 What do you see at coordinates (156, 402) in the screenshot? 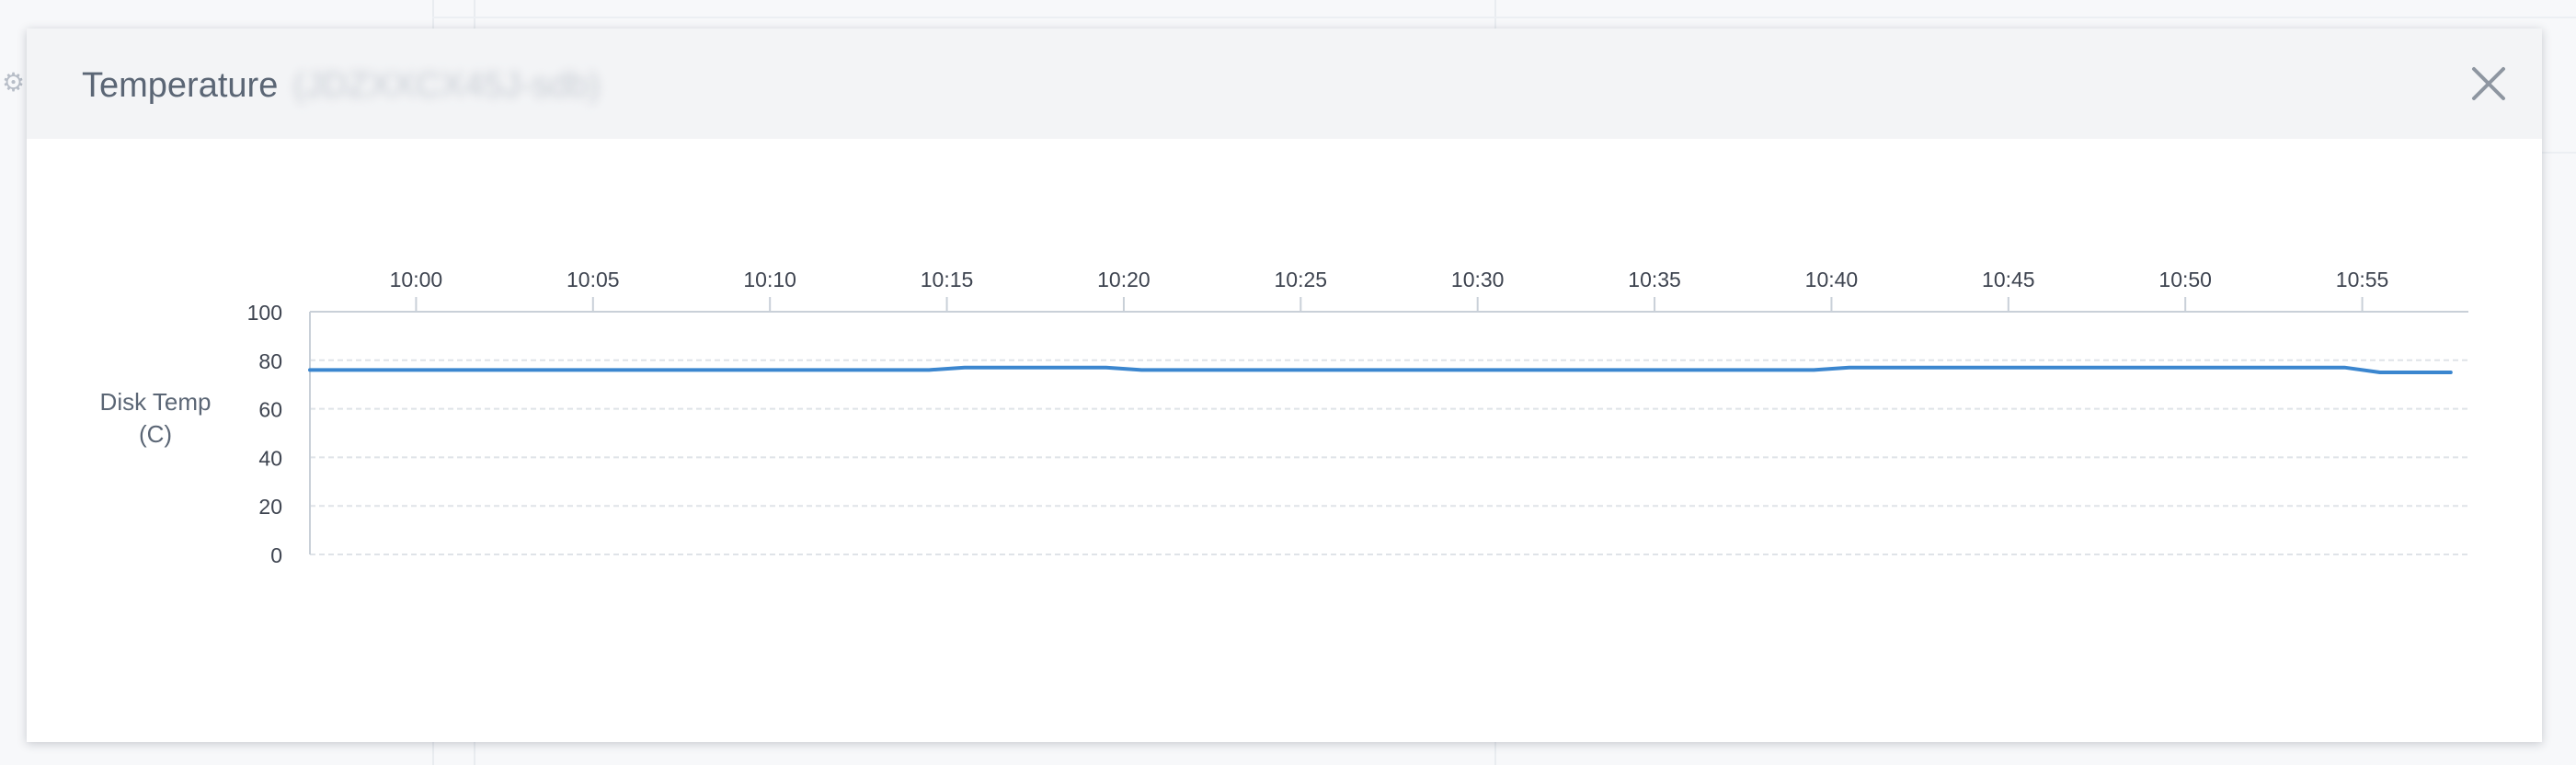
I see `y-axis-label: Disk Temp` at bounding box center [156, 402].